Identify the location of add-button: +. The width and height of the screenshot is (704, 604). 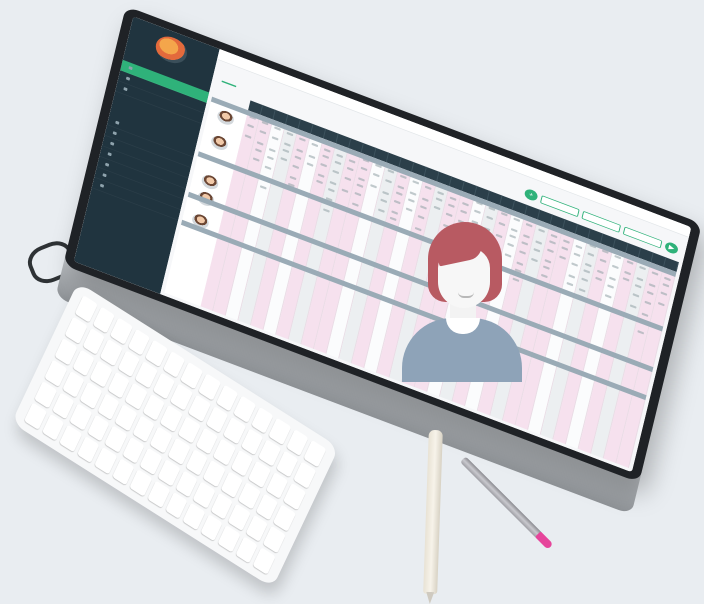
(531, 195).